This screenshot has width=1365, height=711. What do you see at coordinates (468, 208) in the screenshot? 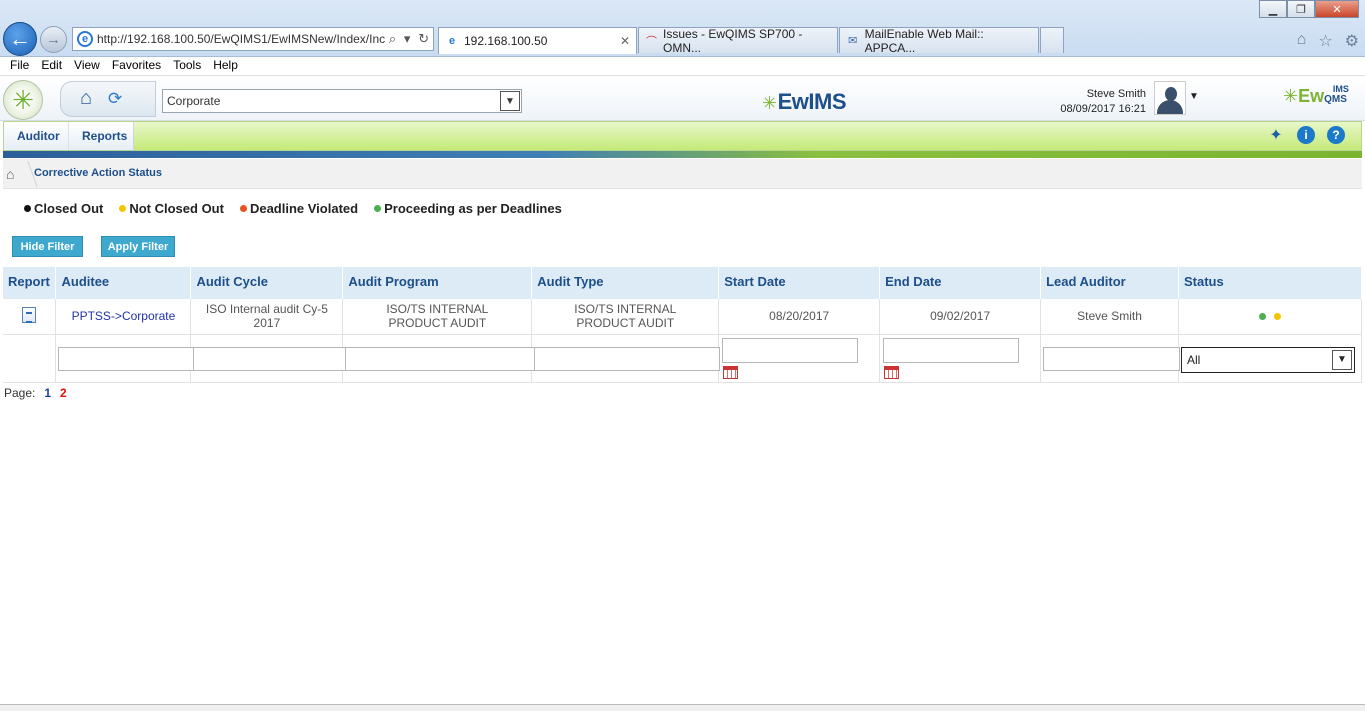
I see `legend-proceeding: Proceeding as per Deadlines` at bounding box center [468, 208].